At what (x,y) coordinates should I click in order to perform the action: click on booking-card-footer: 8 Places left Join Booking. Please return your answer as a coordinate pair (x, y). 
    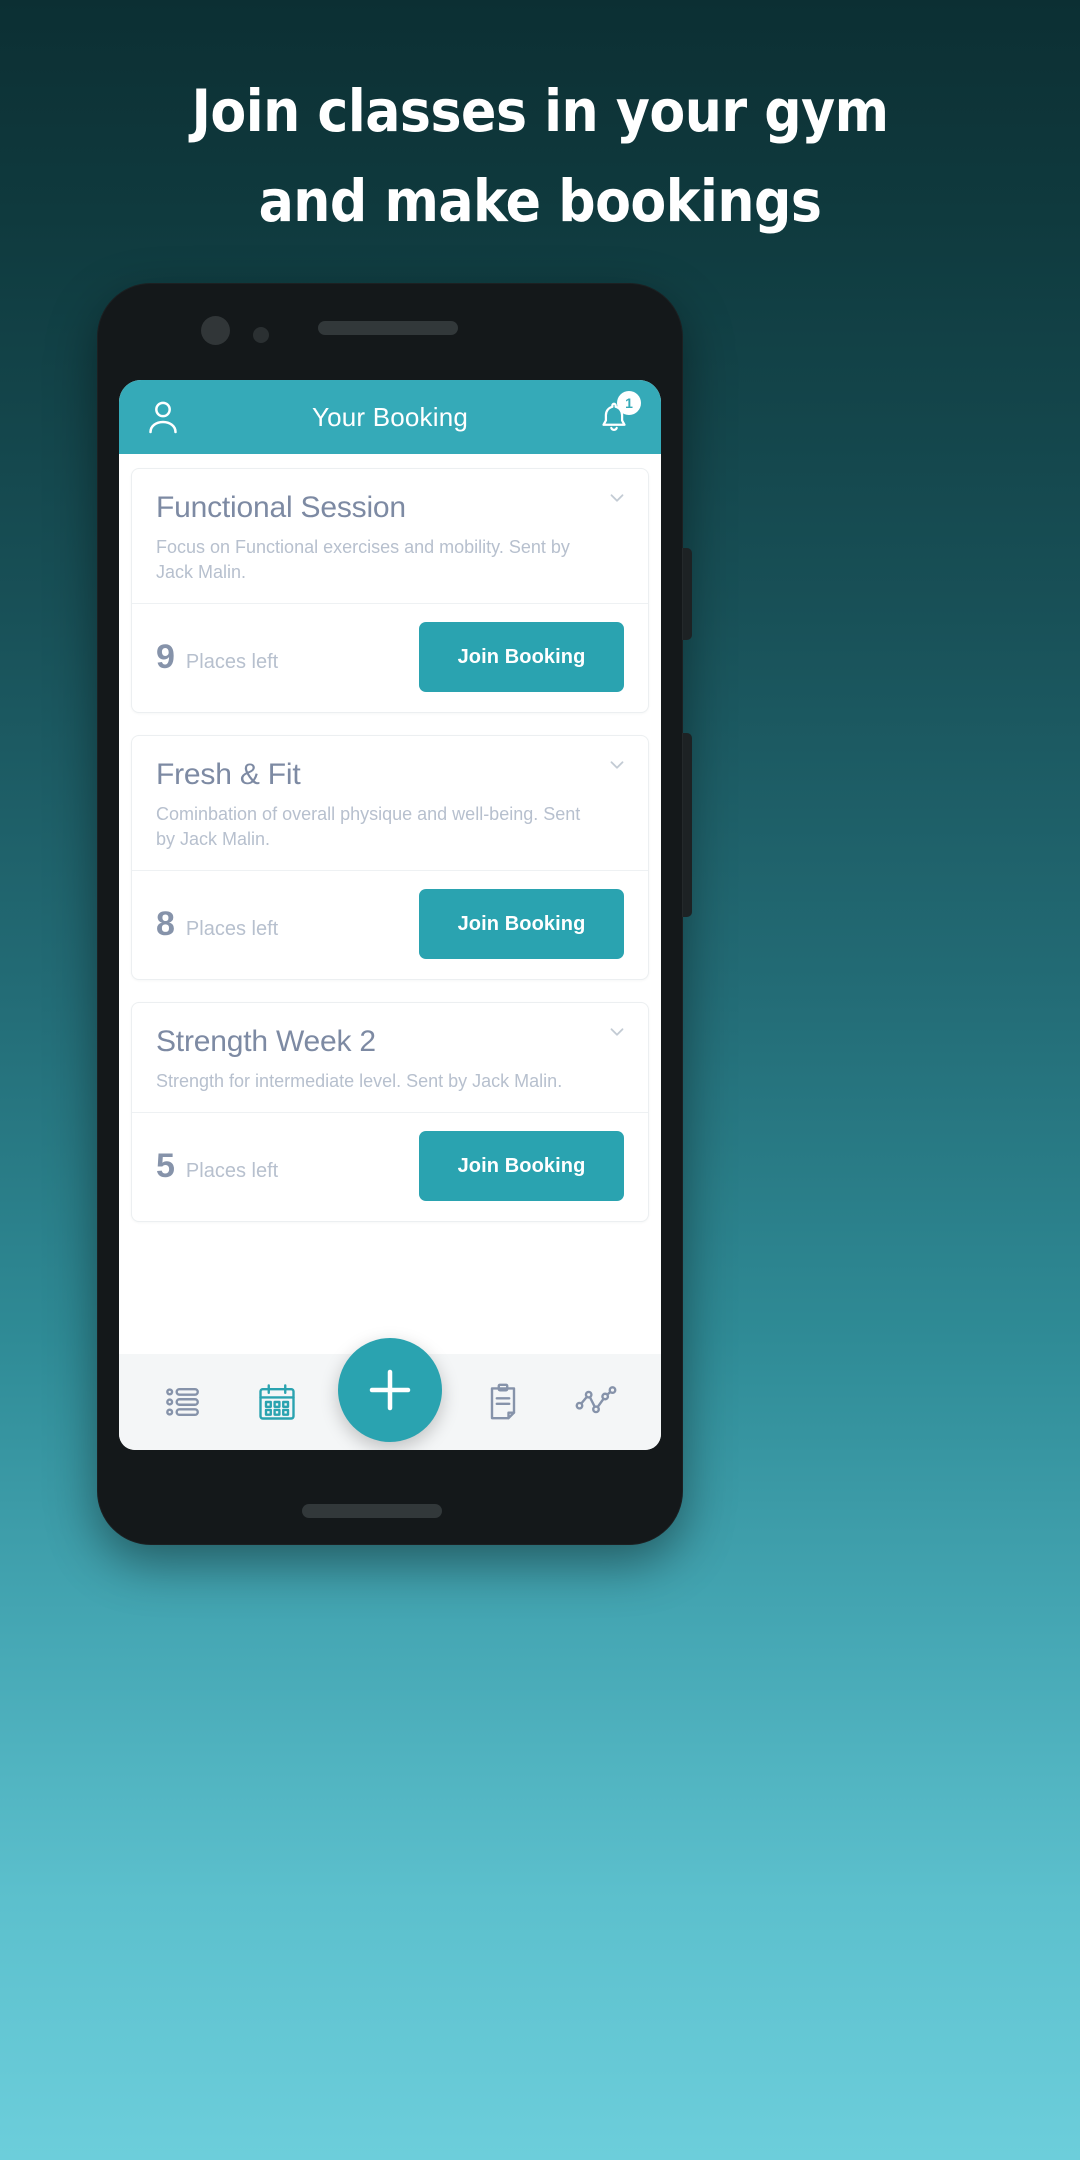
    Looking at the image, I should click on (390, 925).